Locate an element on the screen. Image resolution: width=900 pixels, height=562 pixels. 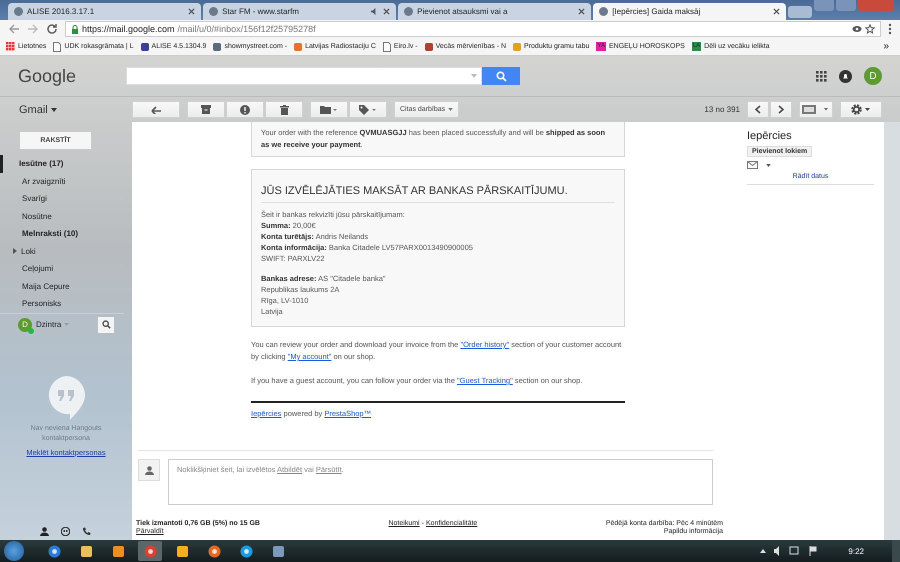
expand-icon is located at coordinates (15, 251).